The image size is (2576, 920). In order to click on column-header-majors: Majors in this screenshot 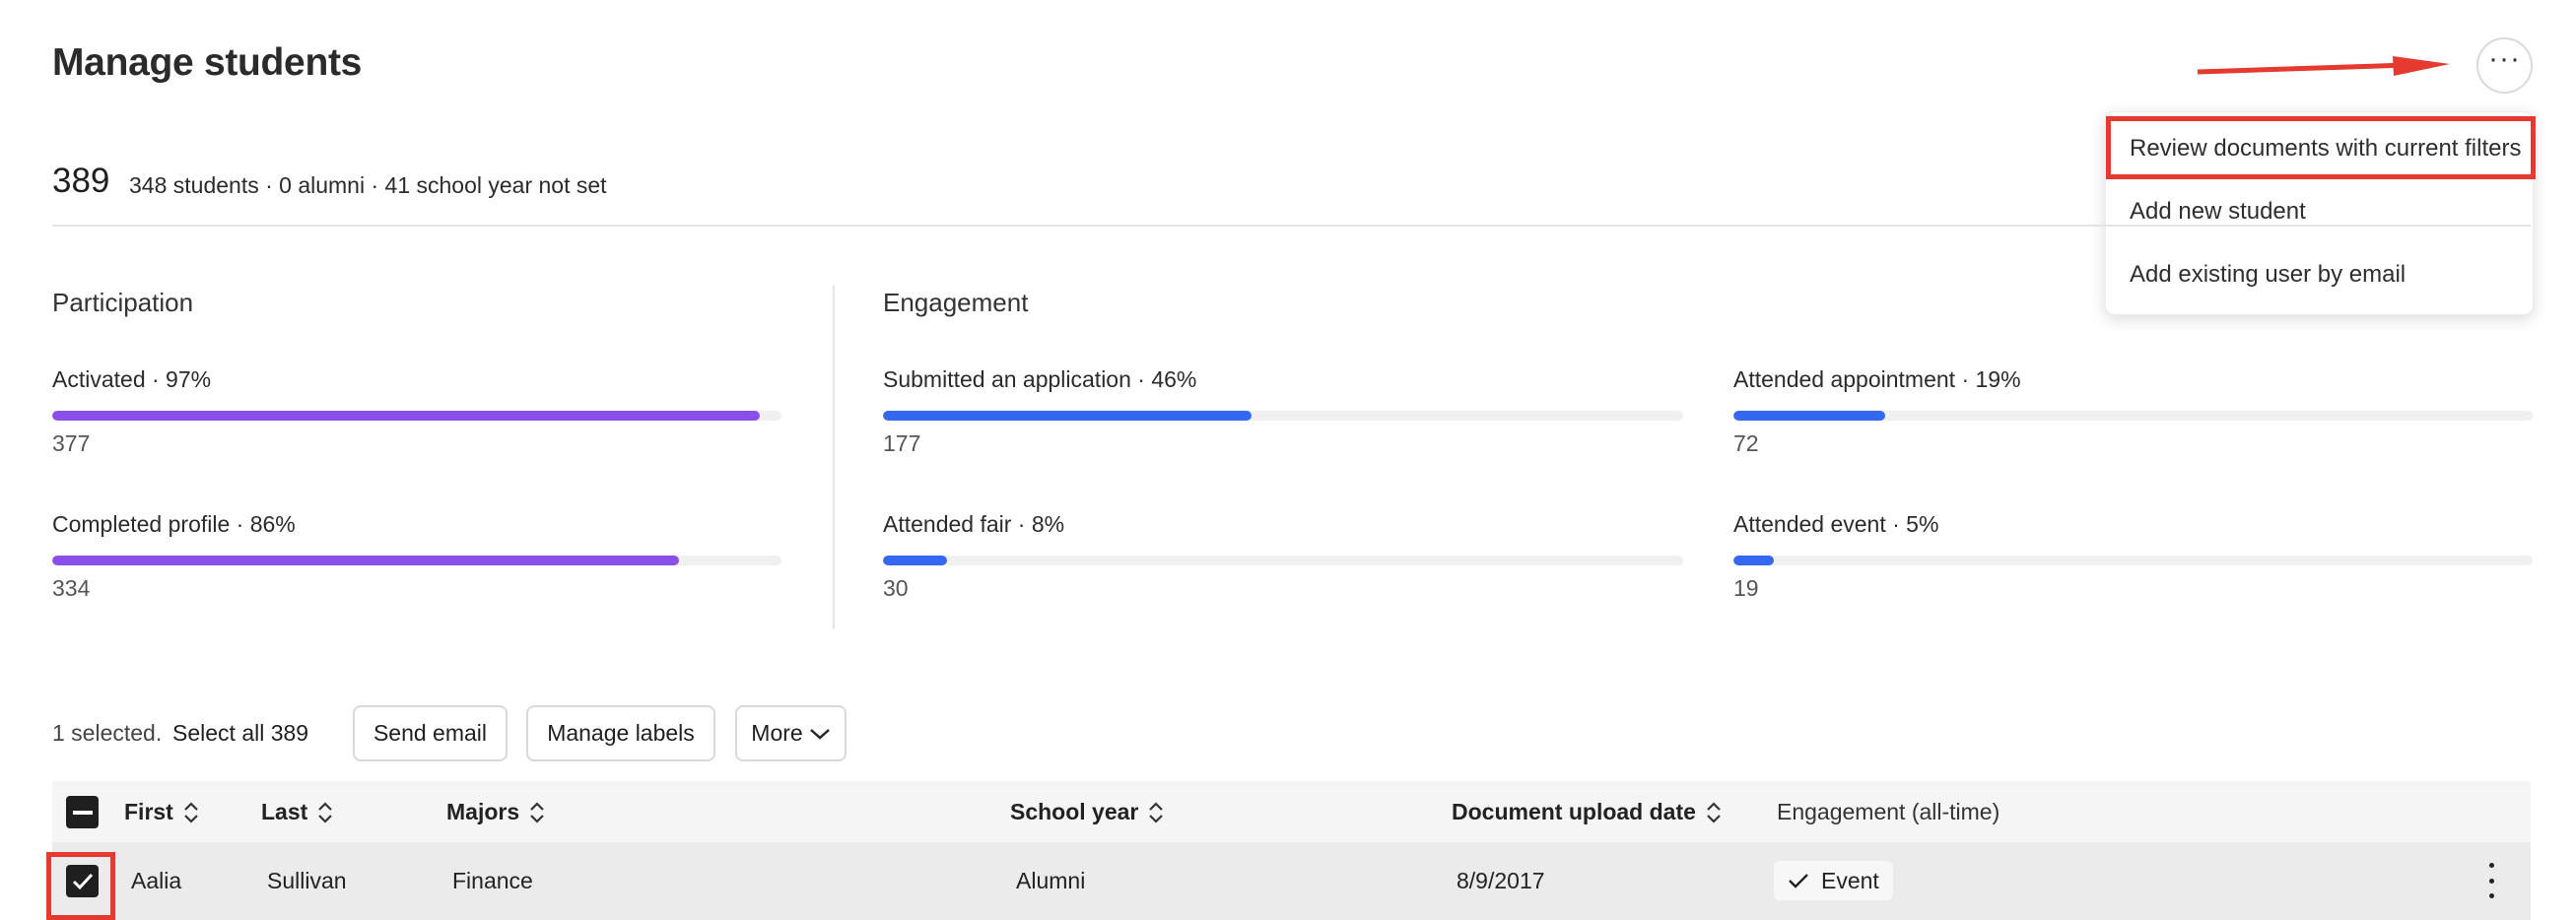, I will do `click(496, 812)`.